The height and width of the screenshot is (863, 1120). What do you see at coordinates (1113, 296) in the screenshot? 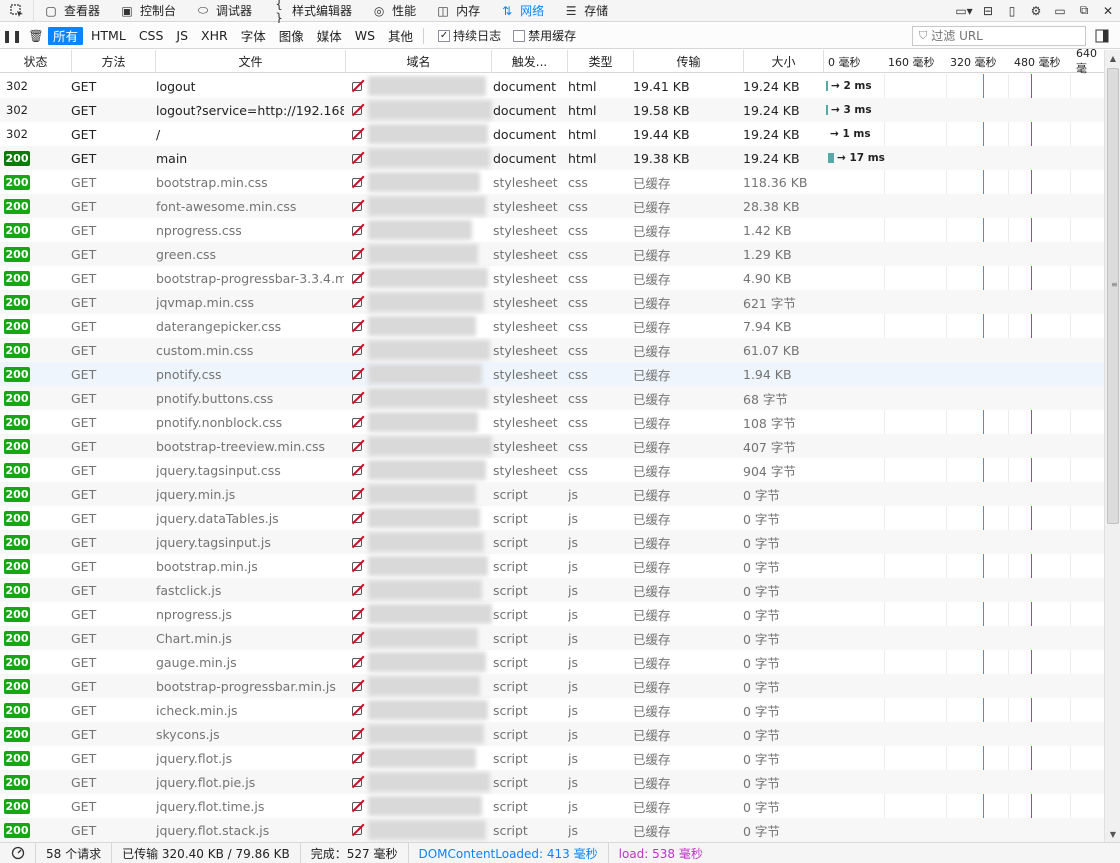
I see `scrollbar-thumb: ≡` at bounding box center [1113, 296].